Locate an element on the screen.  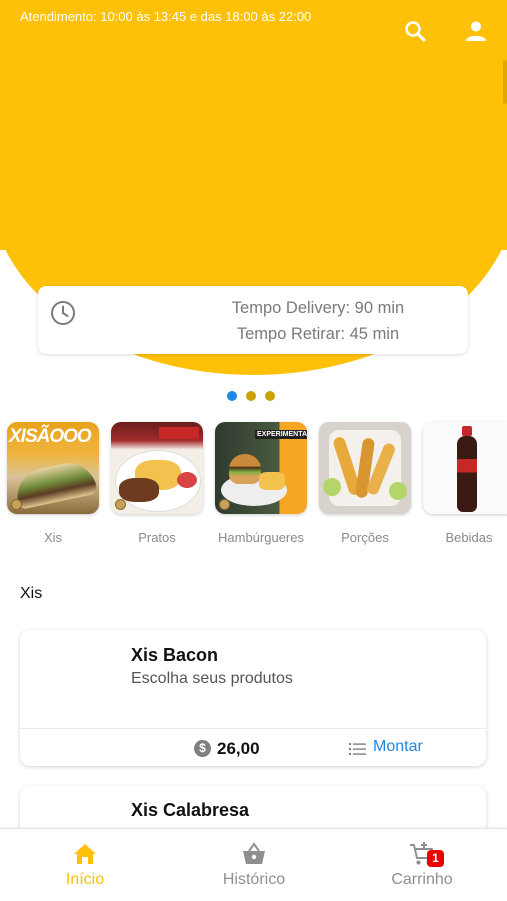
currency-icon: $ is located at coordinates (202, 748).